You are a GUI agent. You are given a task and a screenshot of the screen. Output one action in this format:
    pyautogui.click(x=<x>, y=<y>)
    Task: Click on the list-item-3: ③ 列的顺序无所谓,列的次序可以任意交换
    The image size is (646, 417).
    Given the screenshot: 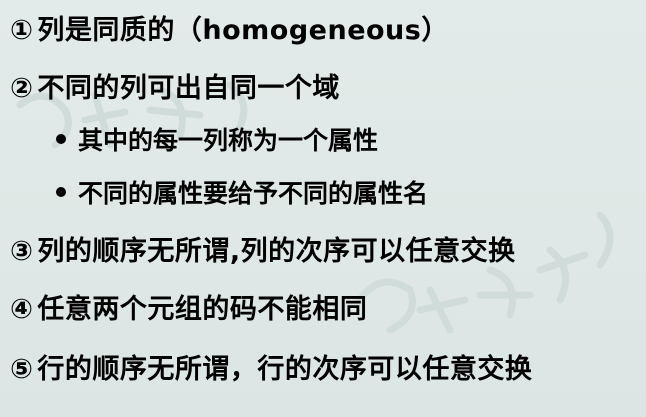 What is the action you would take?
    pyautogui.click(x=263, y=252)
    